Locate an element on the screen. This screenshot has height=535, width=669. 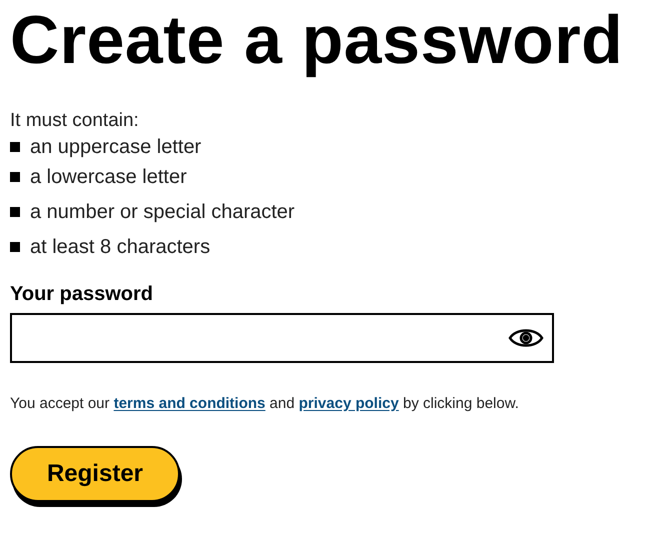
requirement-text: an uppercase letter is located at coordinates (116, 147).